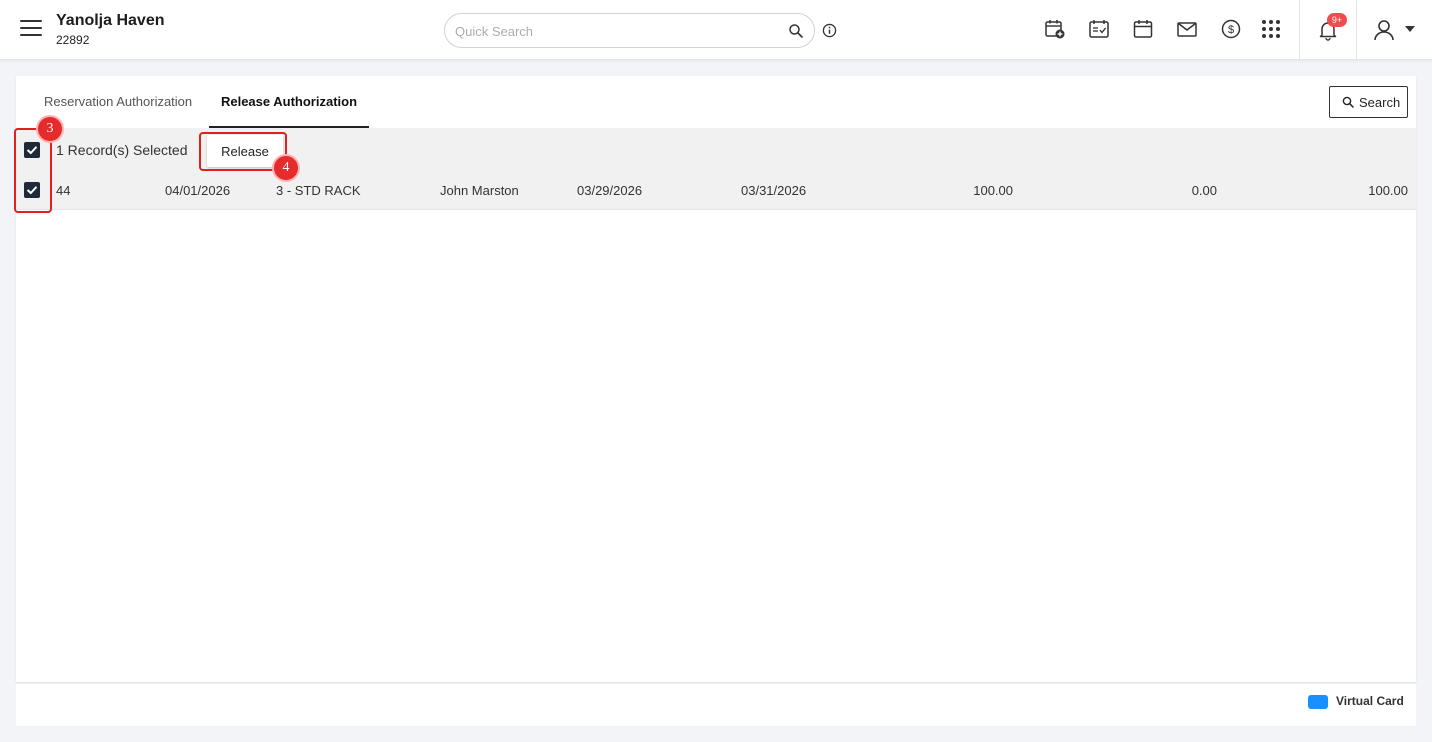 The height and width of the screenshot is (742, 1432). I want to click on mail-icon, so click(1187, 29).